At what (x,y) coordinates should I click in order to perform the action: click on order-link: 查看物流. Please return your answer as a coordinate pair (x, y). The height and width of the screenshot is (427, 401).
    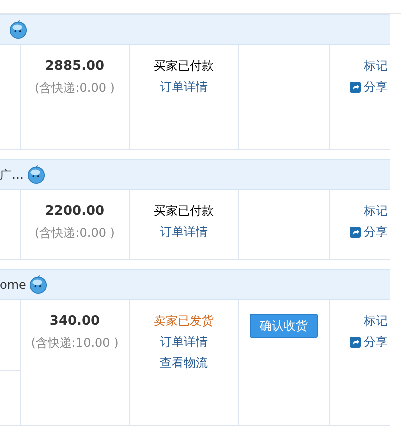
    Looking at the image, I should click on (184, 363).